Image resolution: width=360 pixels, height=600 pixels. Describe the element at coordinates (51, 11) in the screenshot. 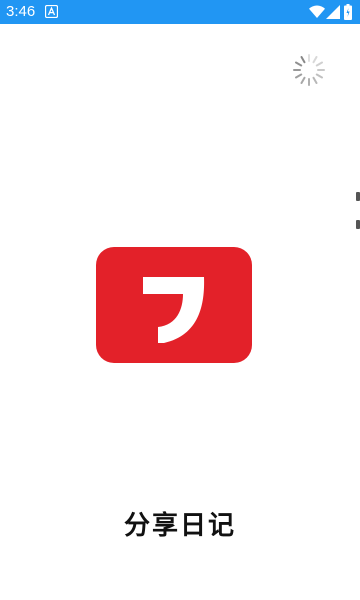

I see `notification-a-icon` at that location.